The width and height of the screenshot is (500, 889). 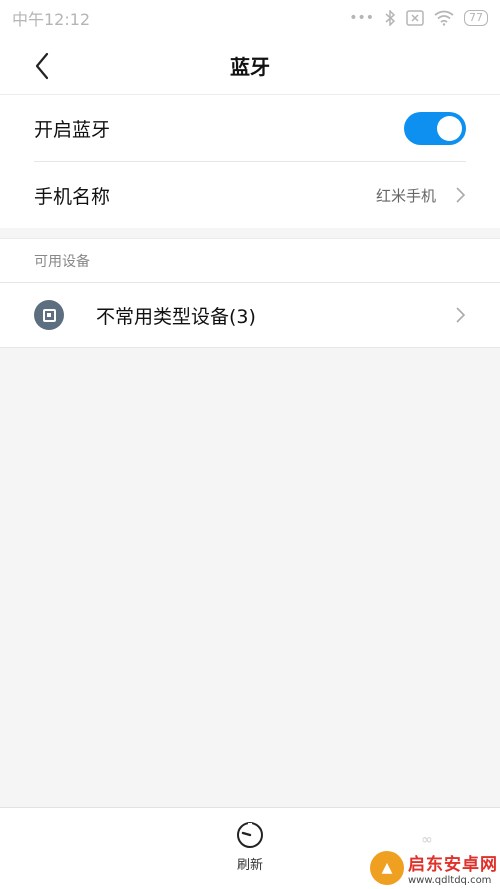 I want to click on page-title: 蓝牙, so click(x=250, y=66).